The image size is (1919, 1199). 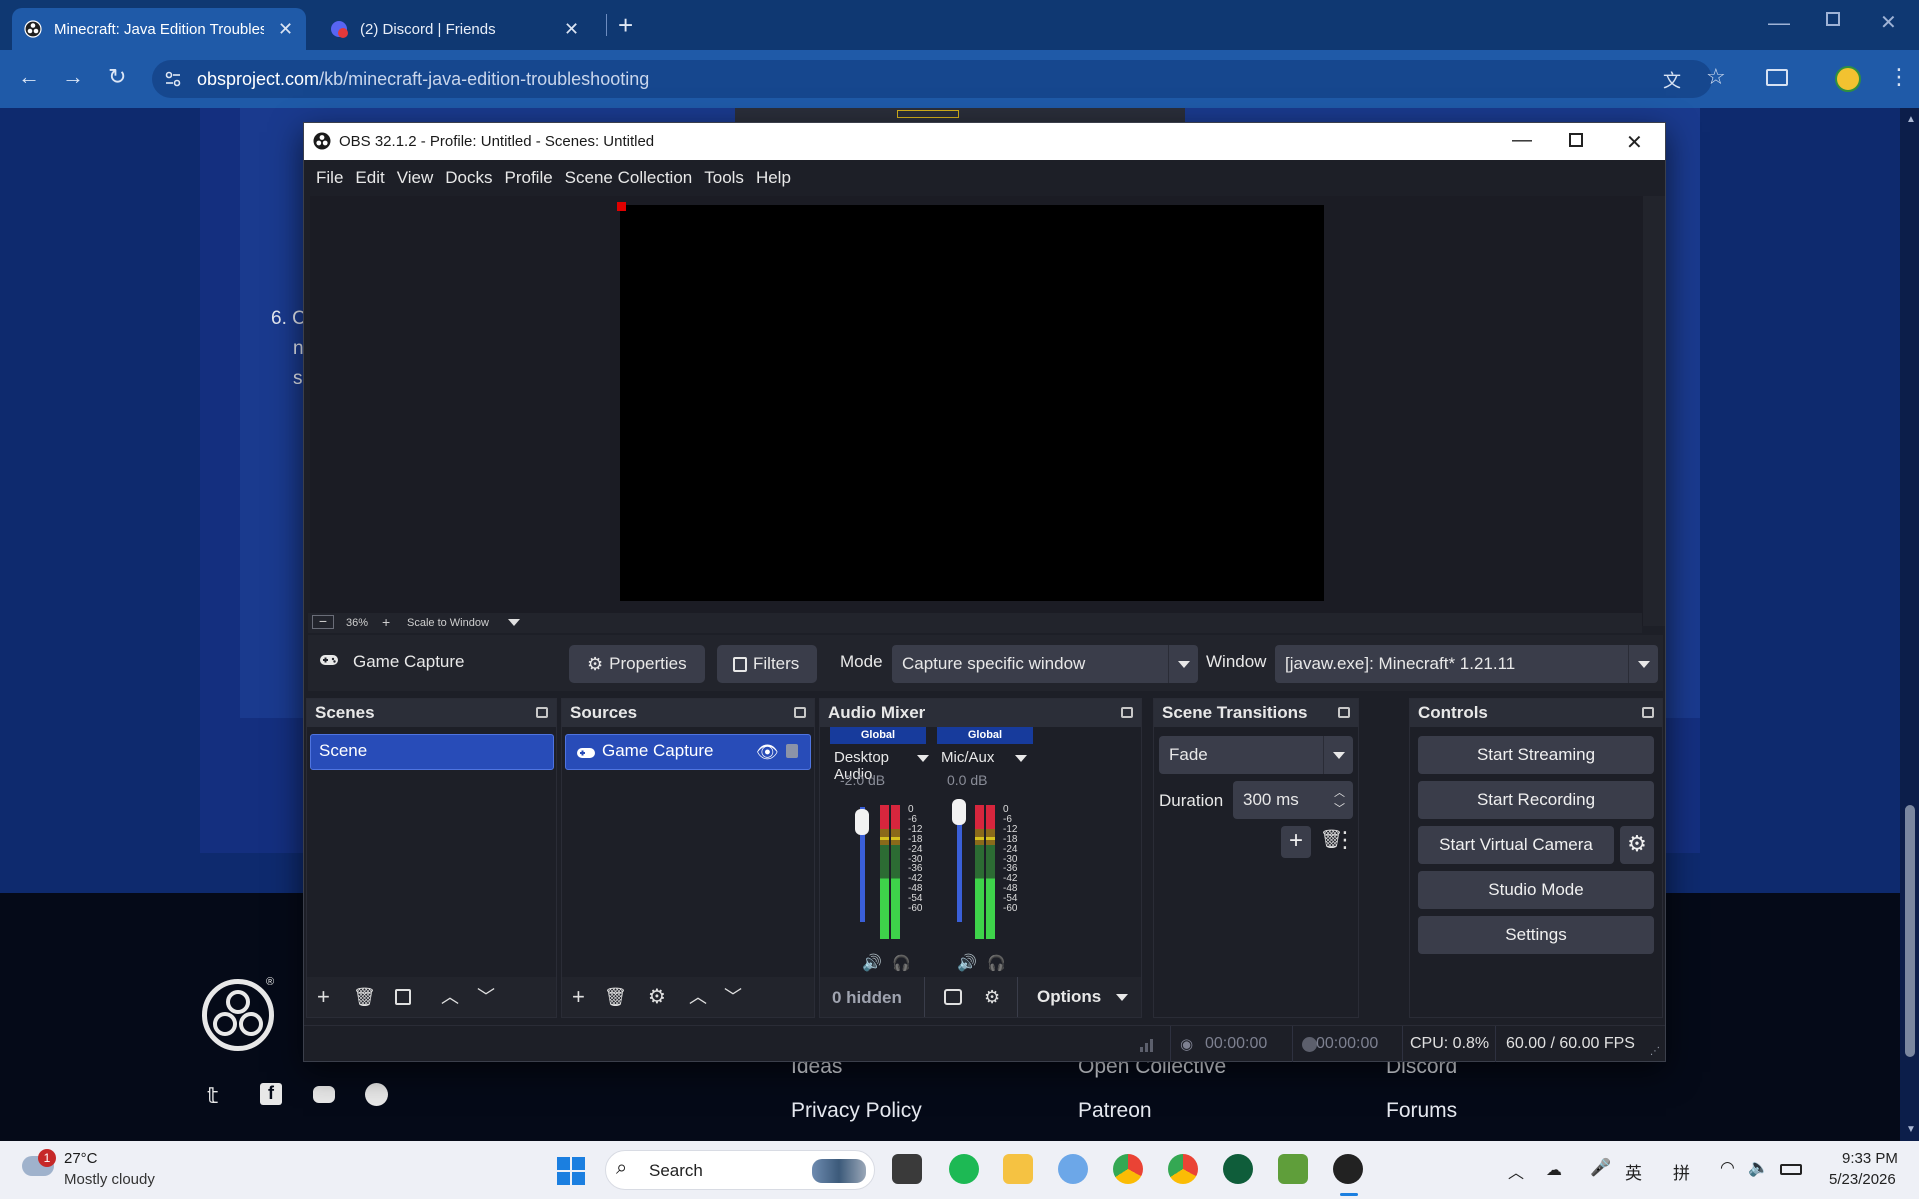 What do you see at coordinates (1345, 840) in the screenshot?
I see `more-options-icon: ⋮` at bounding box center [1345, 840].